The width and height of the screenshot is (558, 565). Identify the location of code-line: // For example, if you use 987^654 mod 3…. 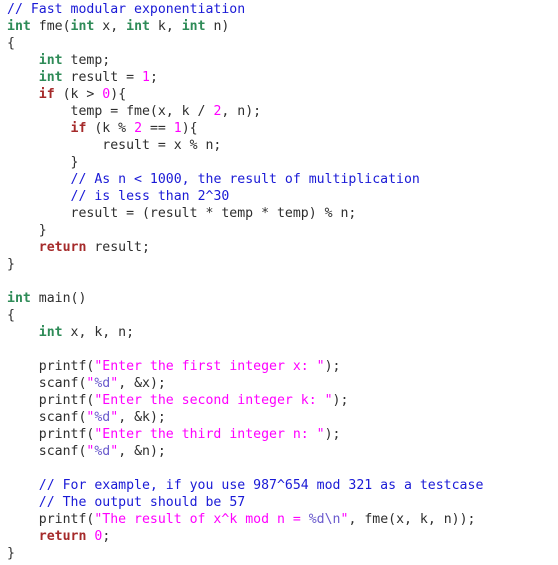
(282, 485).